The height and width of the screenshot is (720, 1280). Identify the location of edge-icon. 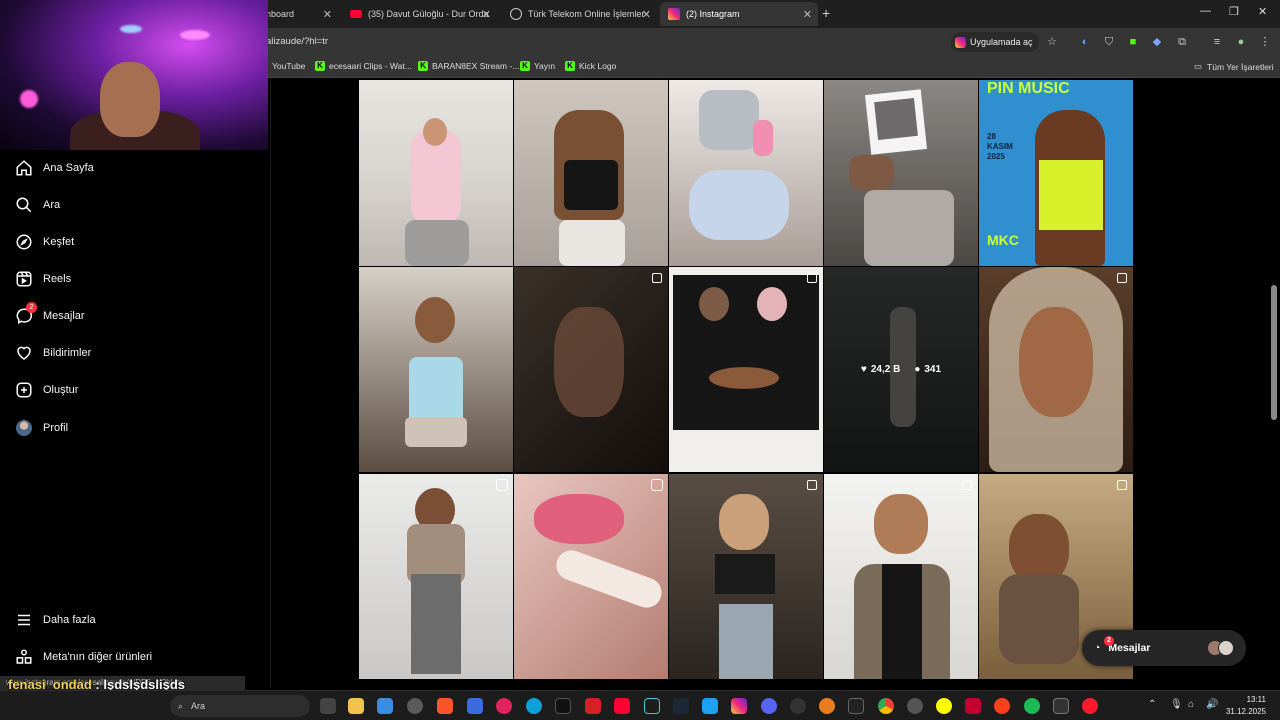
(534, 706).